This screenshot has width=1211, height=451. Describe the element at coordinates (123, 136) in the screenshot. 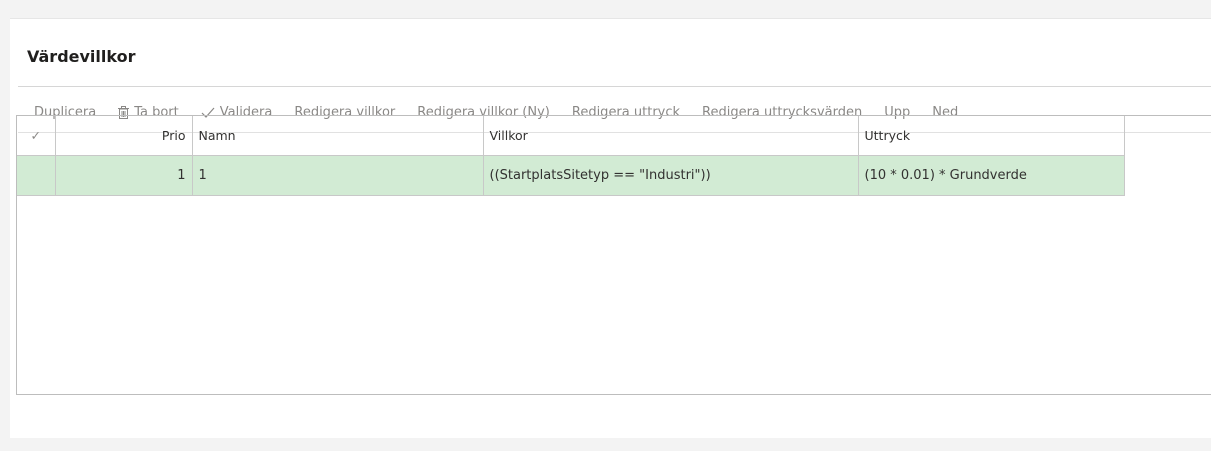

I see `column-header-prio: Prio` at that location.